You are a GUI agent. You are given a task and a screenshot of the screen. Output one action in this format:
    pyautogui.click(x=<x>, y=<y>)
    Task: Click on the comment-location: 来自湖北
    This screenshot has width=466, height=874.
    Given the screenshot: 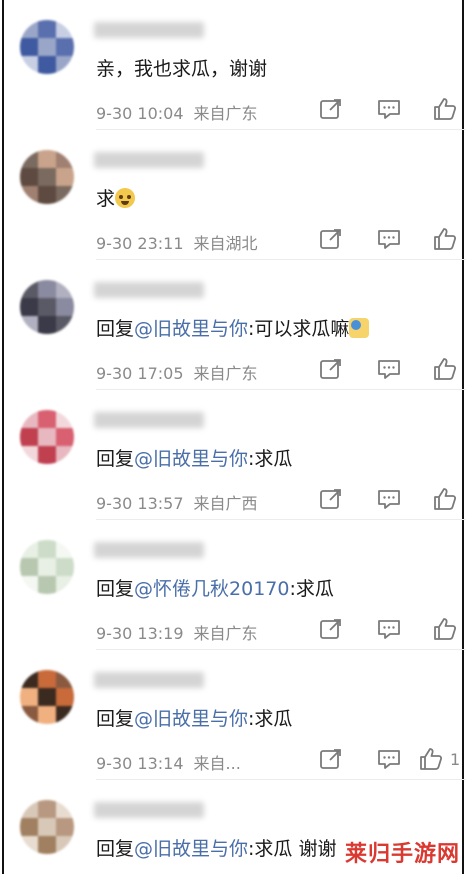 What is the action you would take?
    pyautogui.click(x=225, y=243)
    